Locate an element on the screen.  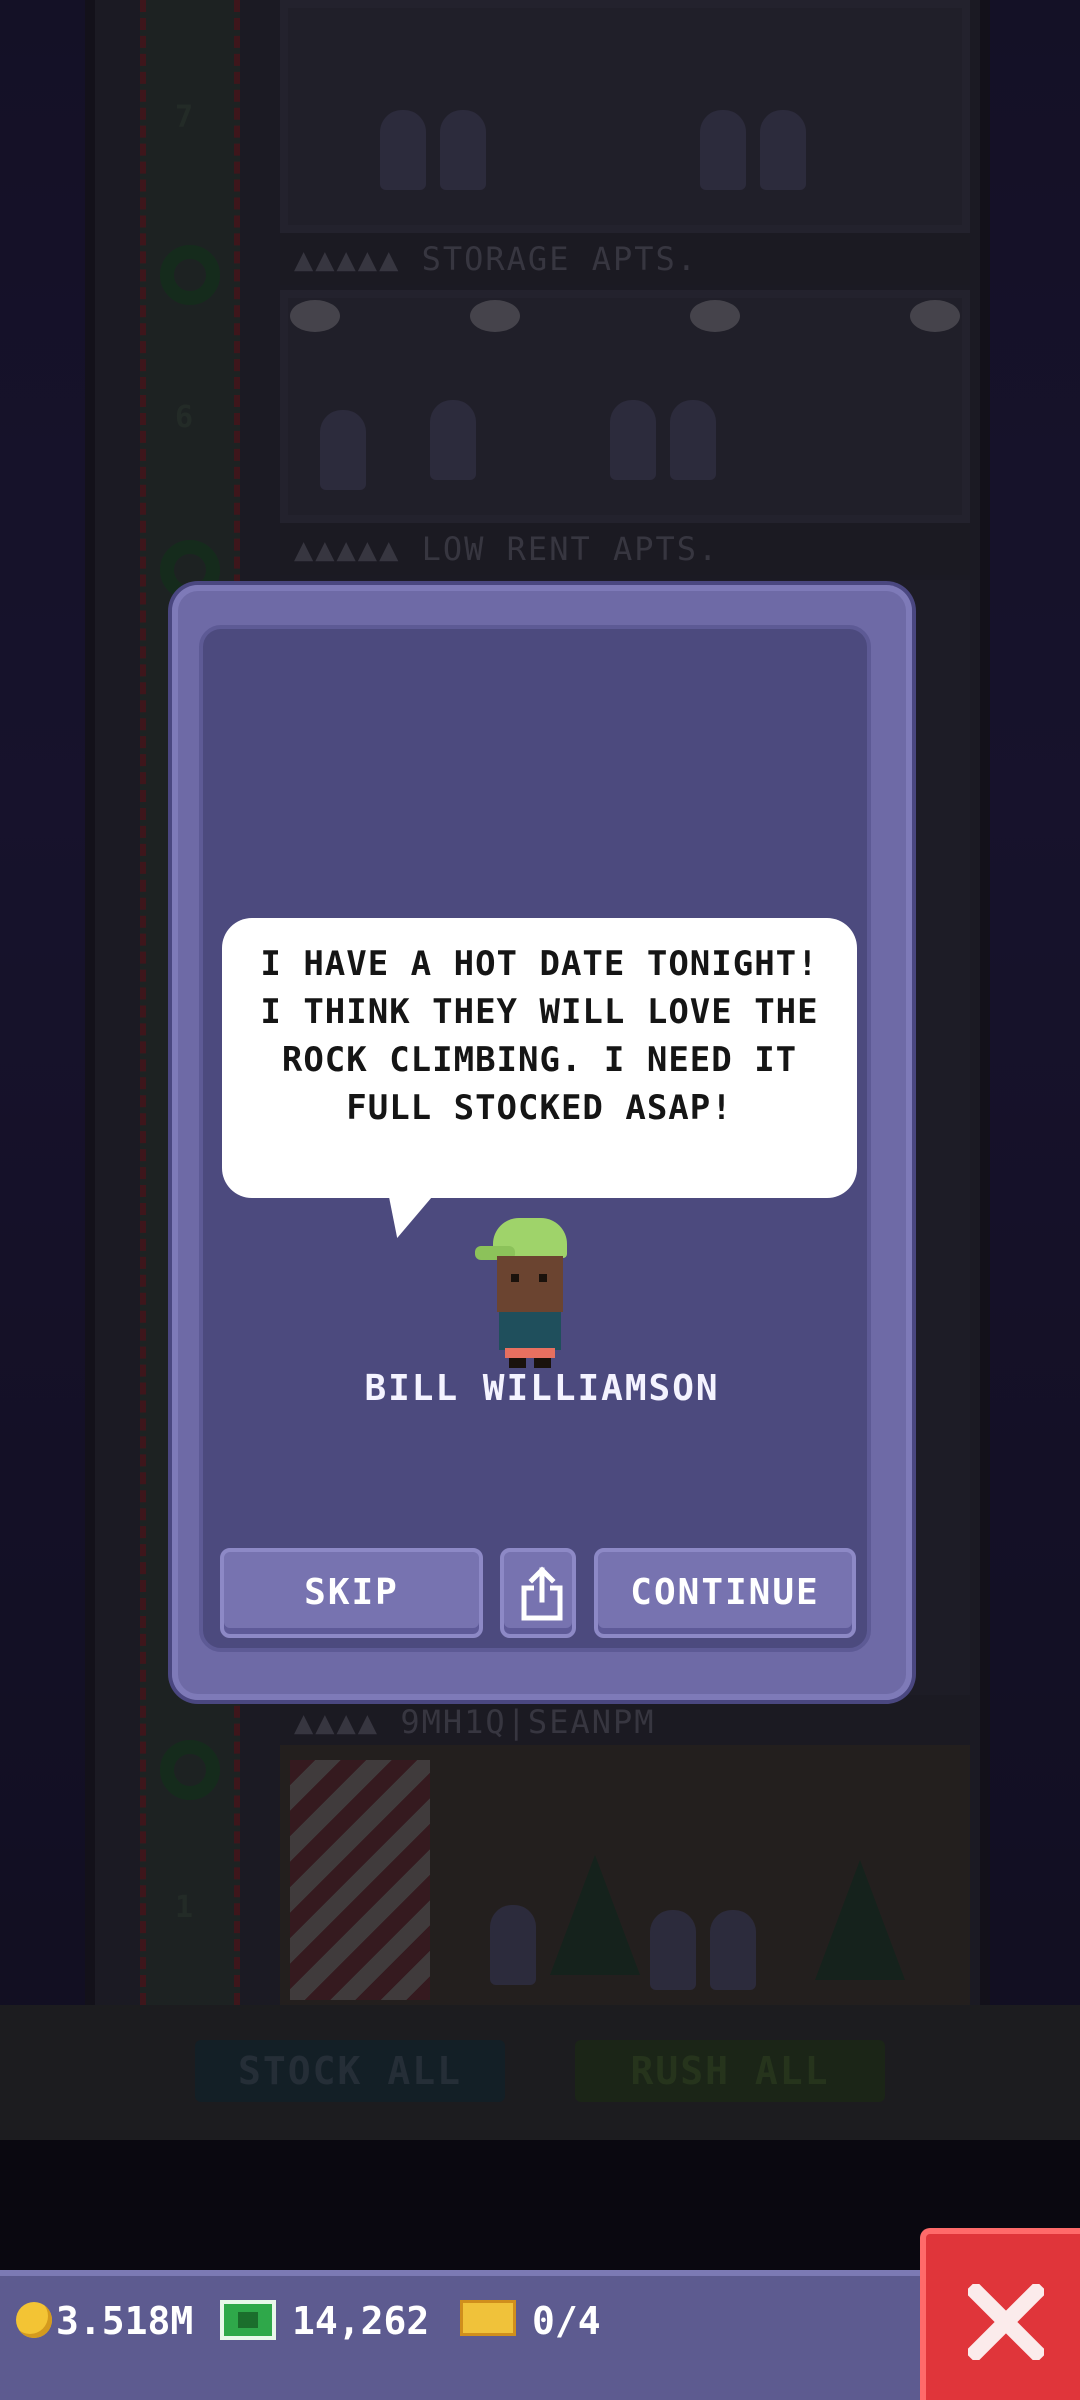
coins-balance: 3.518M is located at coordinates (125, 2321).